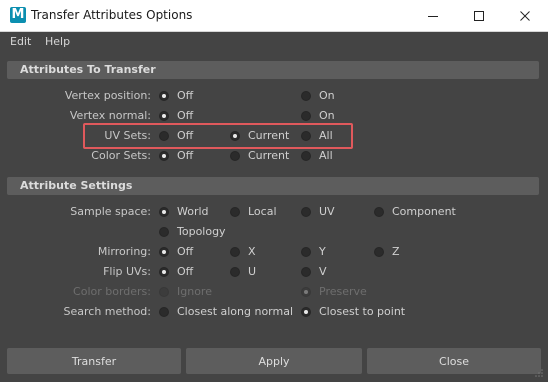 This screenshot has width=548, height=382. I want to click on vertex-position-on-radio: On, so click(318, 95).